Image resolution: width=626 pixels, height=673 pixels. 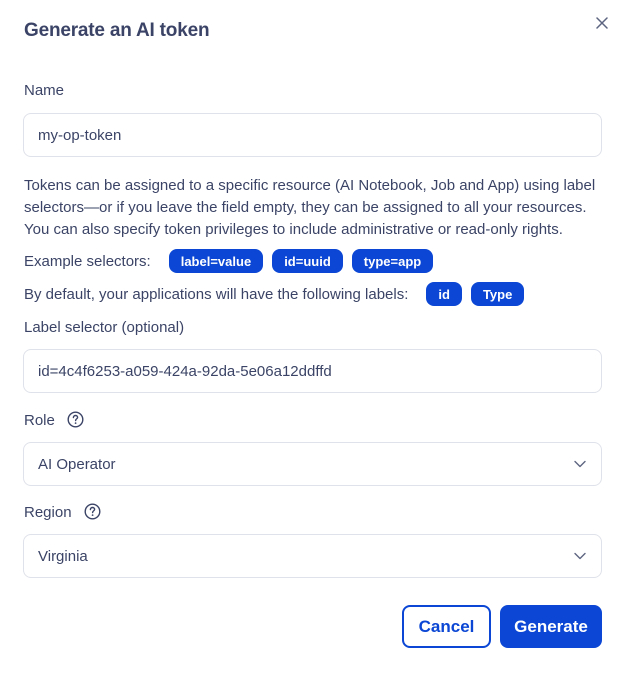 I want to click on selector-chip-type-app: type=app, so click(x=392, y=261).